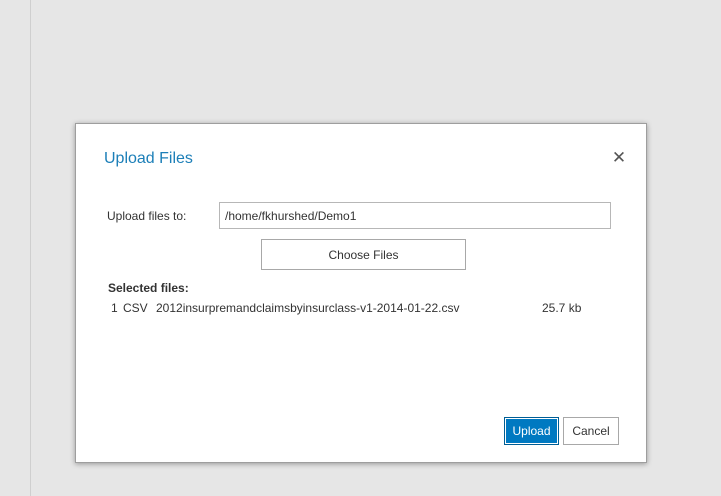 This screenshot has width=721, height=496. I want to click on upload-destination-label: Upload files to:, so click(147, 216).